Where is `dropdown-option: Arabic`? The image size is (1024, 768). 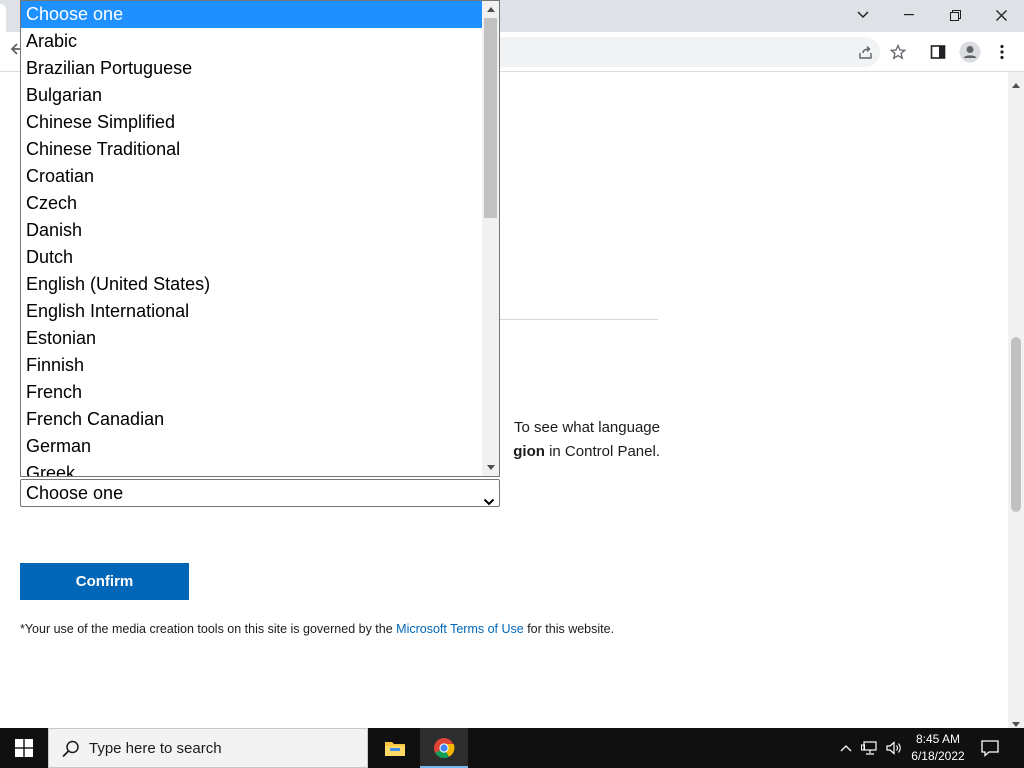 dropdown-option: Arabic is located at coordinates (252, 41).